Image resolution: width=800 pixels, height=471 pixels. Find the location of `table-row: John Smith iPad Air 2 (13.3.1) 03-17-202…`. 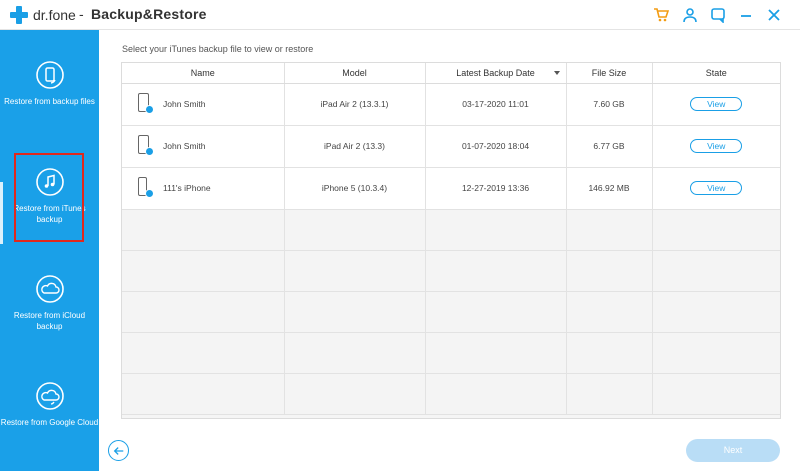

table-row: John Smith iPad Air 2 (13.3.1) 03-17-202… is located at coordinates (451, 104).